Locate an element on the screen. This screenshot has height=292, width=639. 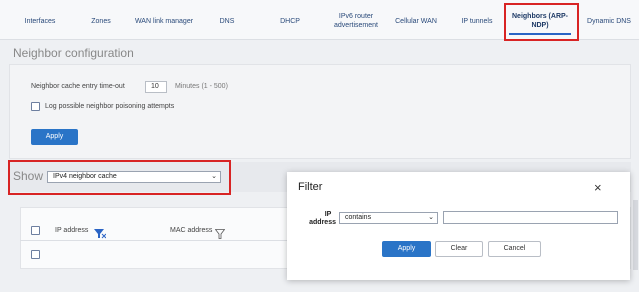
poison-checkbox is located at coordinates (35, 106).